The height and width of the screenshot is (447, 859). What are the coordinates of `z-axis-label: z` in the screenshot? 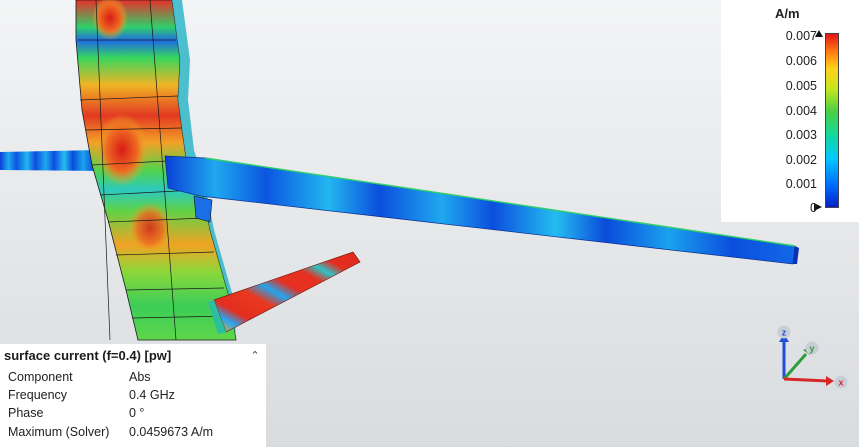 It's located at (784, 333).